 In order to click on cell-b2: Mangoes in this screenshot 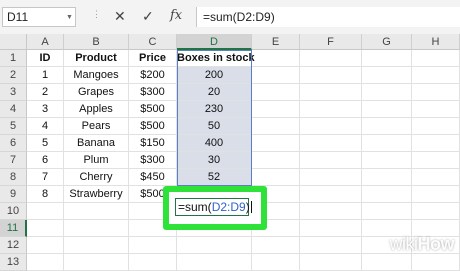, I will do `click(96, 75)`.